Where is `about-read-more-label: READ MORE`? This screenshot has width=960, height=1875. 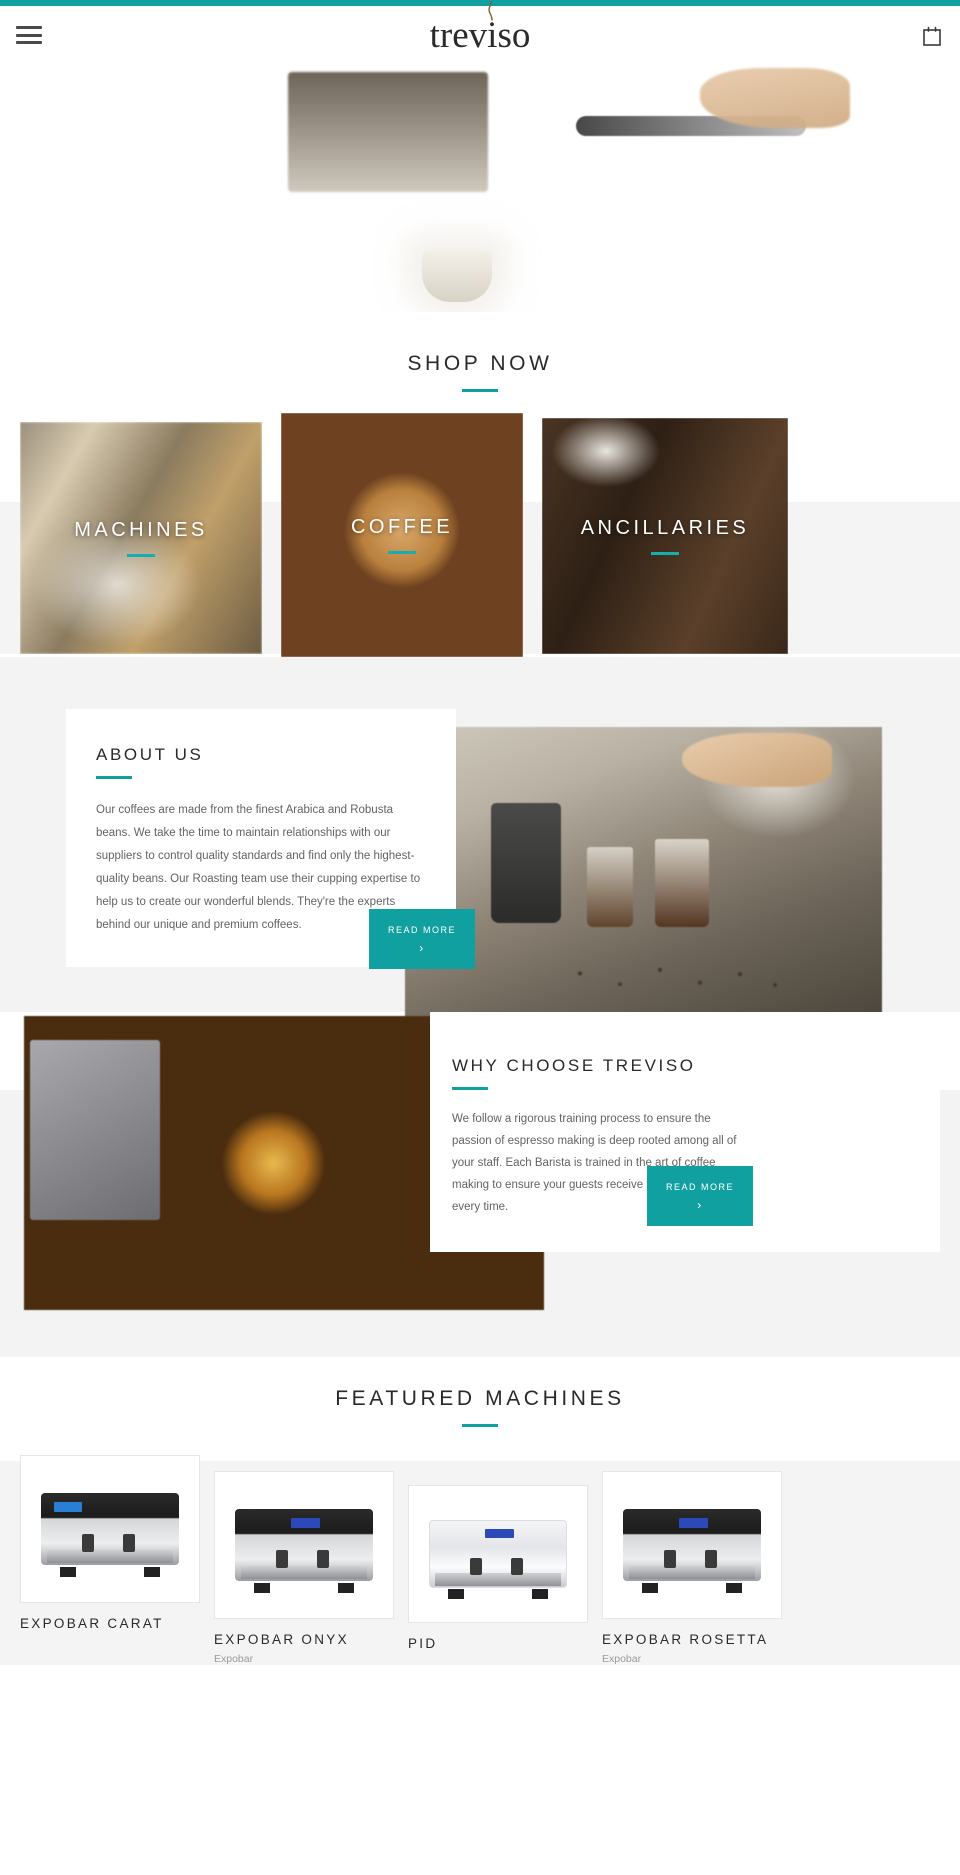
about-read-more-label: READ MORE is located at coordinates (421, 929).